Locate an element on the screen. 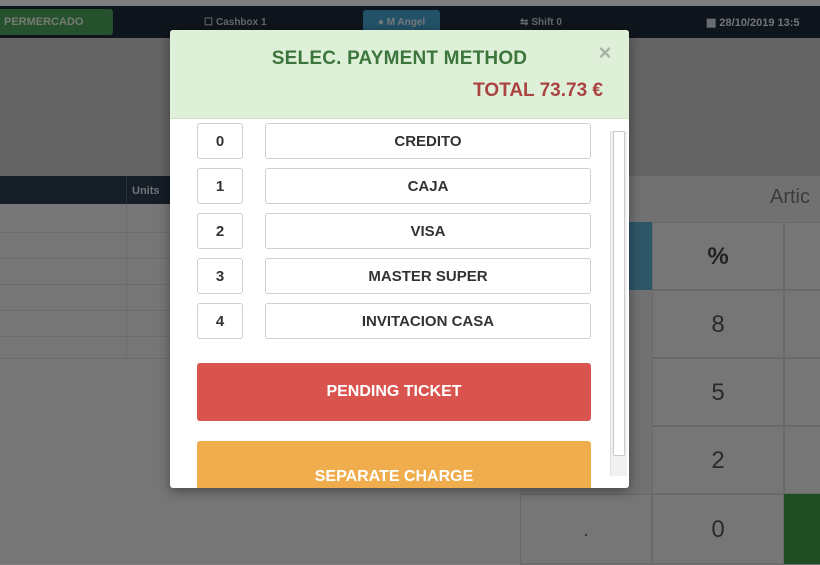 The image size is (820, 565). payment-method-caja-button: CAJA is located at coordinates (428, 186).